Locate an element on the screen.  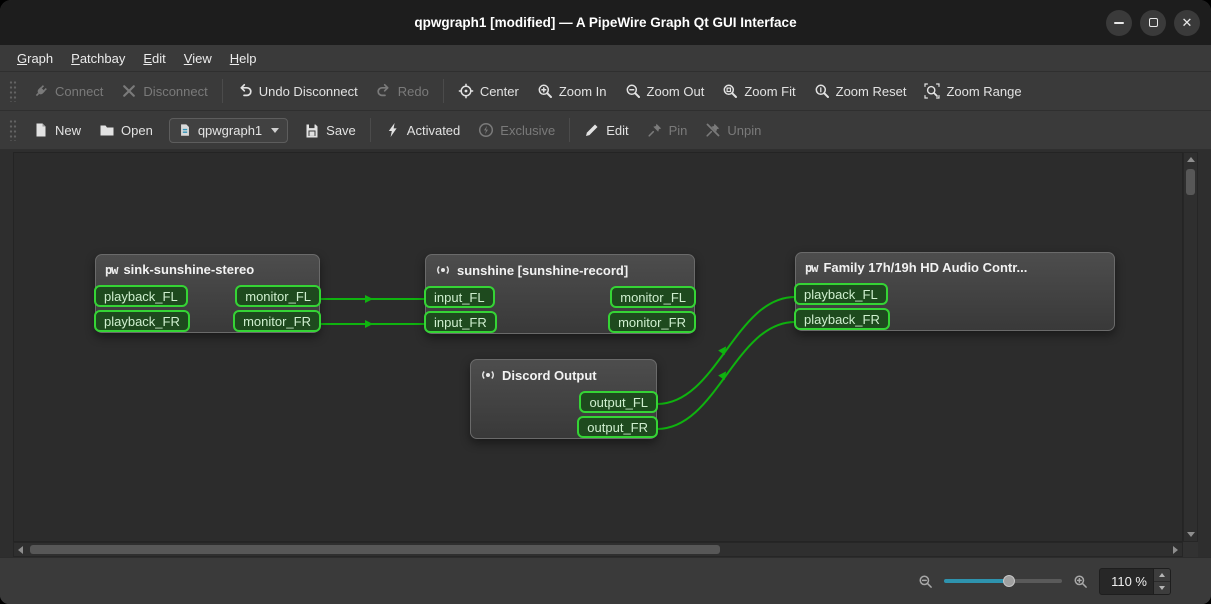
scroll-left-arrow is located at coordinates (20, 549).